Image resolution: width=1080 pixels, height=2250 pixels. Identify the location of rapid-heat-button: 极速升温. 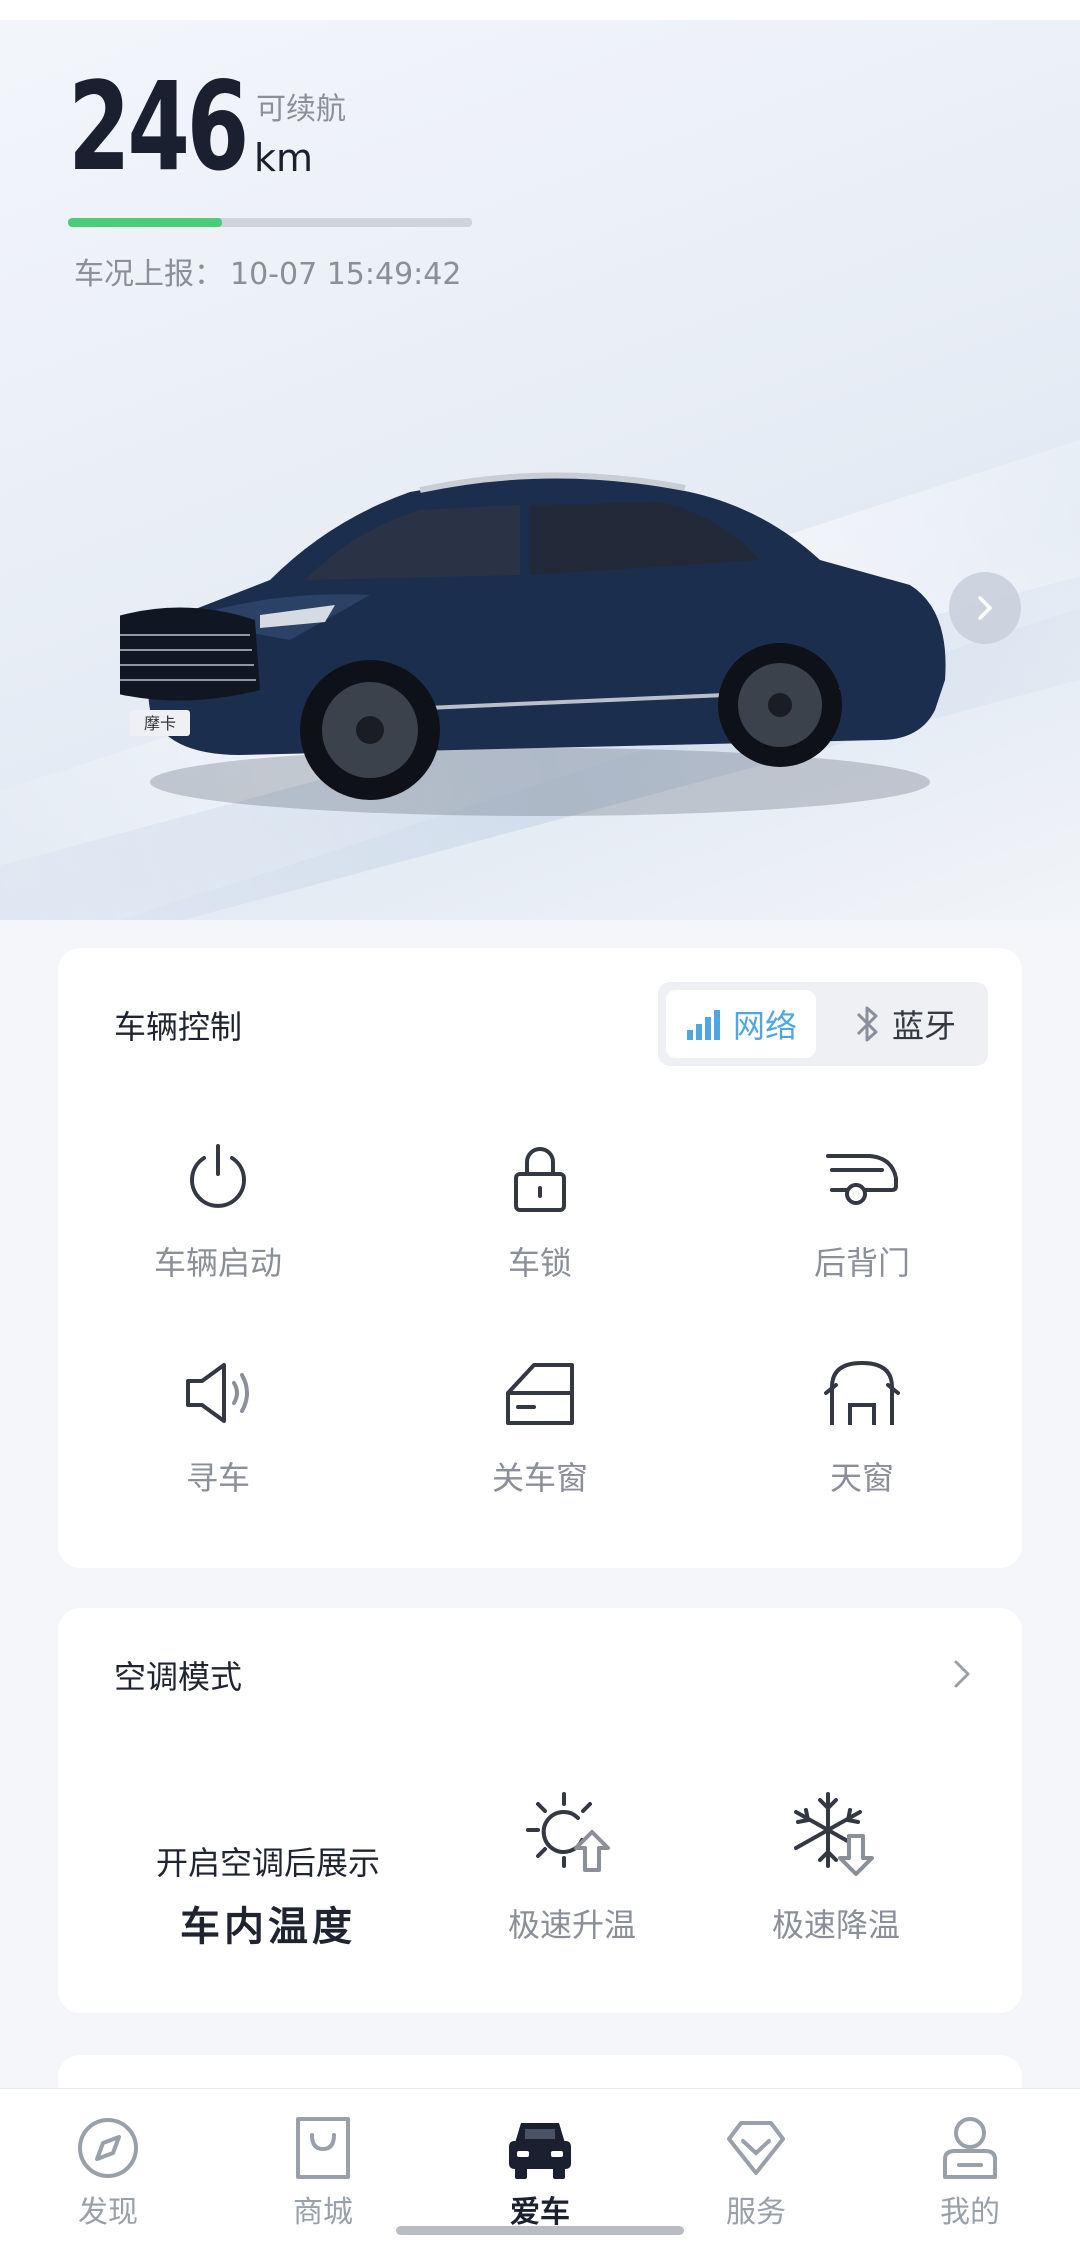
(572, 1867).